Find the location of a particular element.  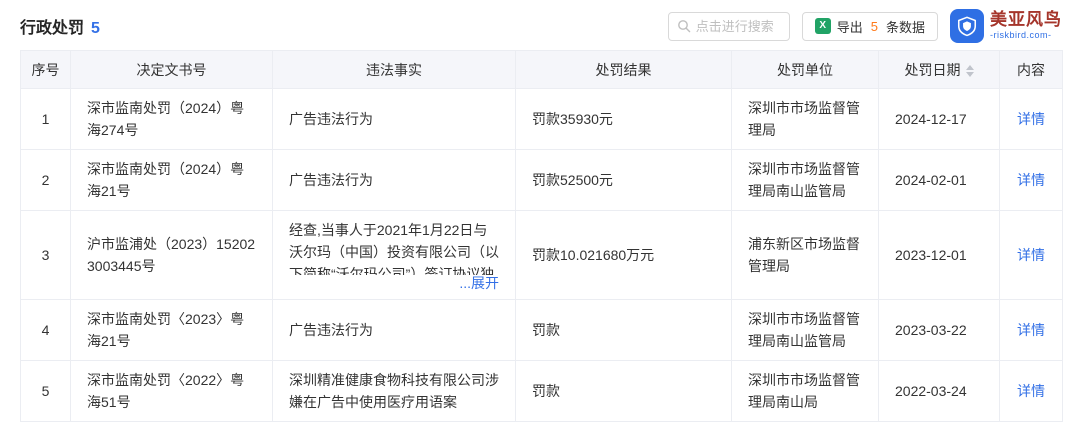

export-label-prefix: 导出 is located at coordinates (849, 27).